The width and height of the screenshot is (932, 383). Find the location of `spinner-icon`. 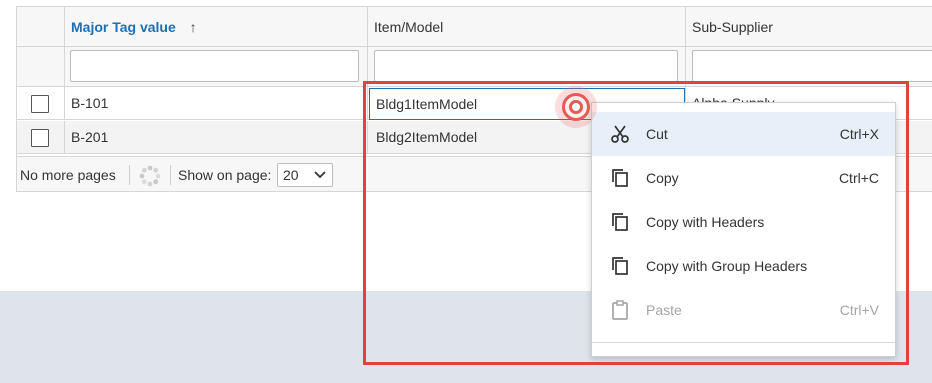

spinner-icon is located at coordinates (150, 176).